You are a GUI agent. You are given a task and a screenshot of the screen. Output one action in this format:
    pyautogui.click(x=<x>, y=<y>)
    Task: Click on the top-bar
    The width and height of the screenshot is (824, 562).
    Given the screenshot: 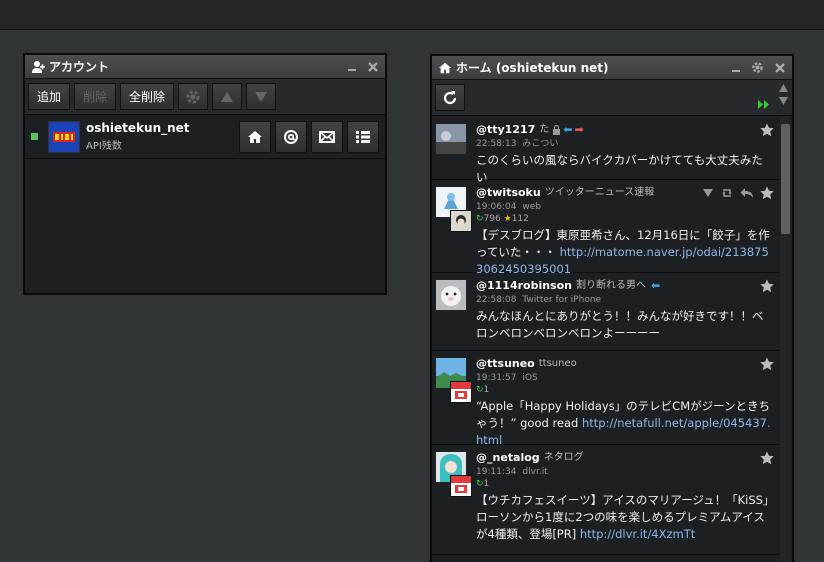 What is the action you would take?
    pyautogui.click(x=412, y=15)
    